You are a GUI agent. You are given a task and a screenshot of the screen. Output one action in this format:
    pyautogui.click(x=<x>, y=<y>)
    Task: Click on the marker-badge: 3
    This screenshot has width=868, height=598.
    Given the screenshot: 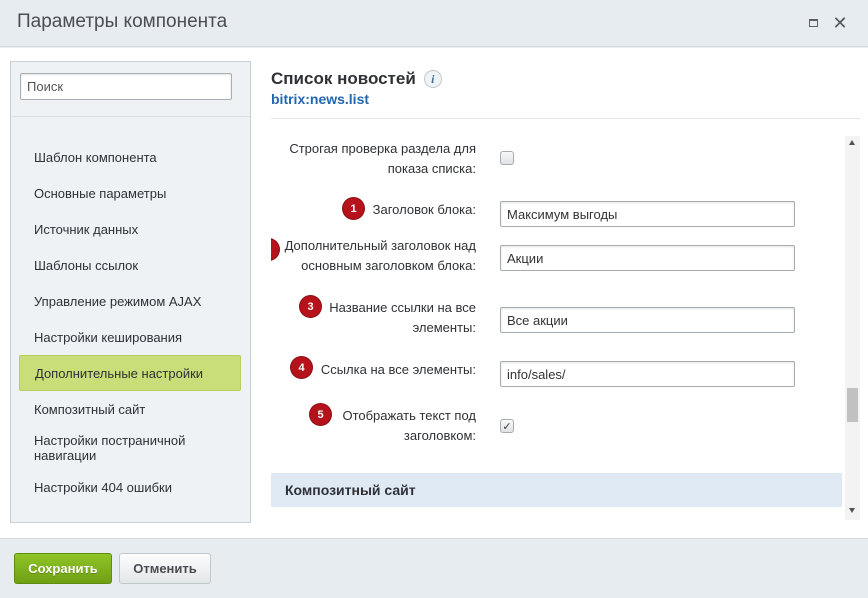 What is the action you would take?
    pyautogui.click(x=310, y=306)
    